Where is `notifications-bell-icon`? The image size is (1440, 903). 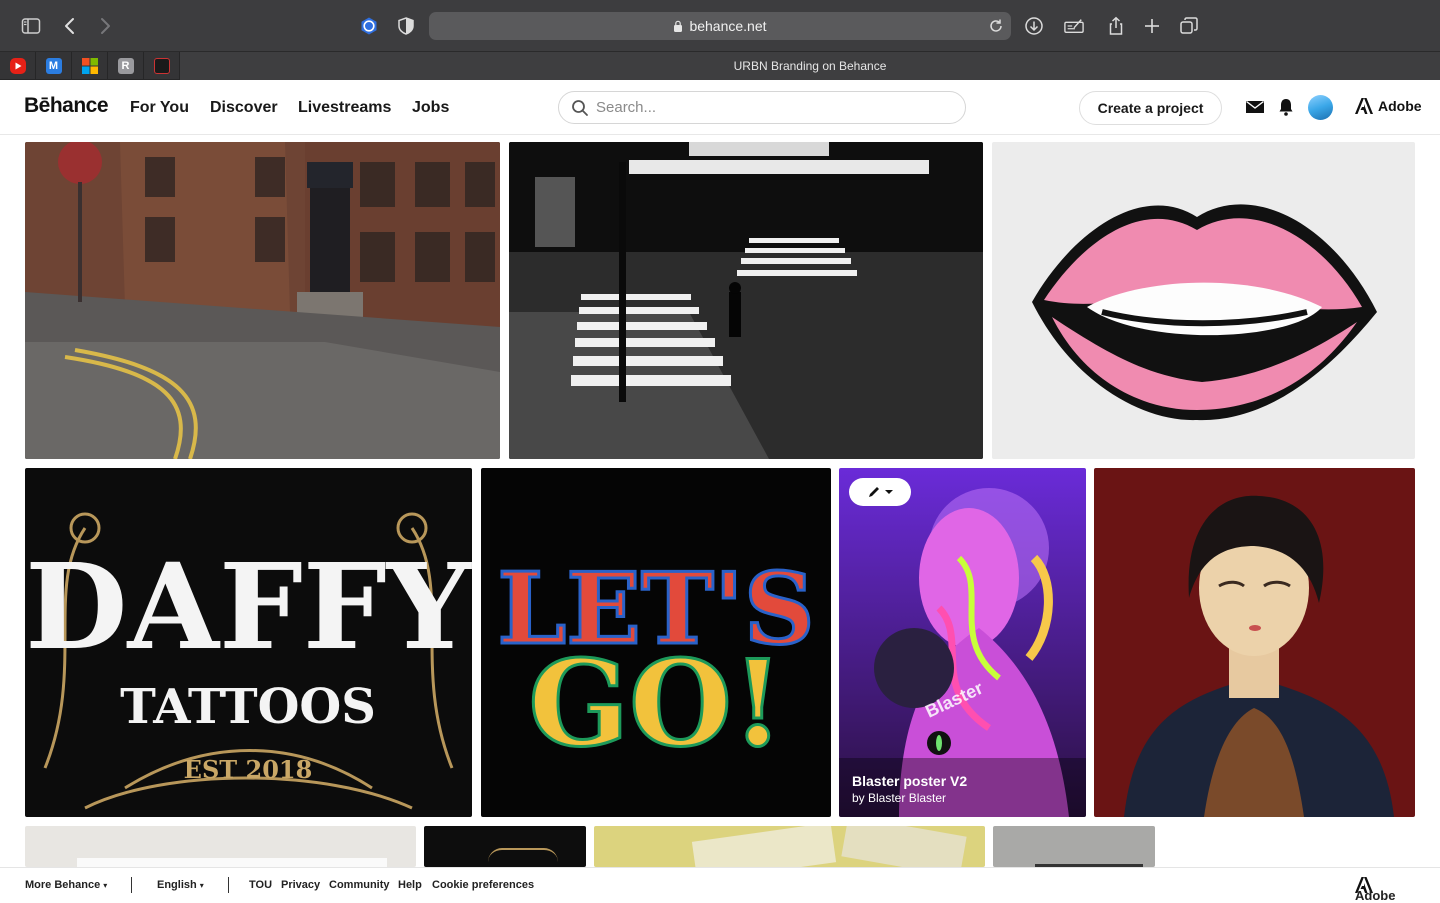
notifications-bell-icon is located at coordinates (1286, 107).